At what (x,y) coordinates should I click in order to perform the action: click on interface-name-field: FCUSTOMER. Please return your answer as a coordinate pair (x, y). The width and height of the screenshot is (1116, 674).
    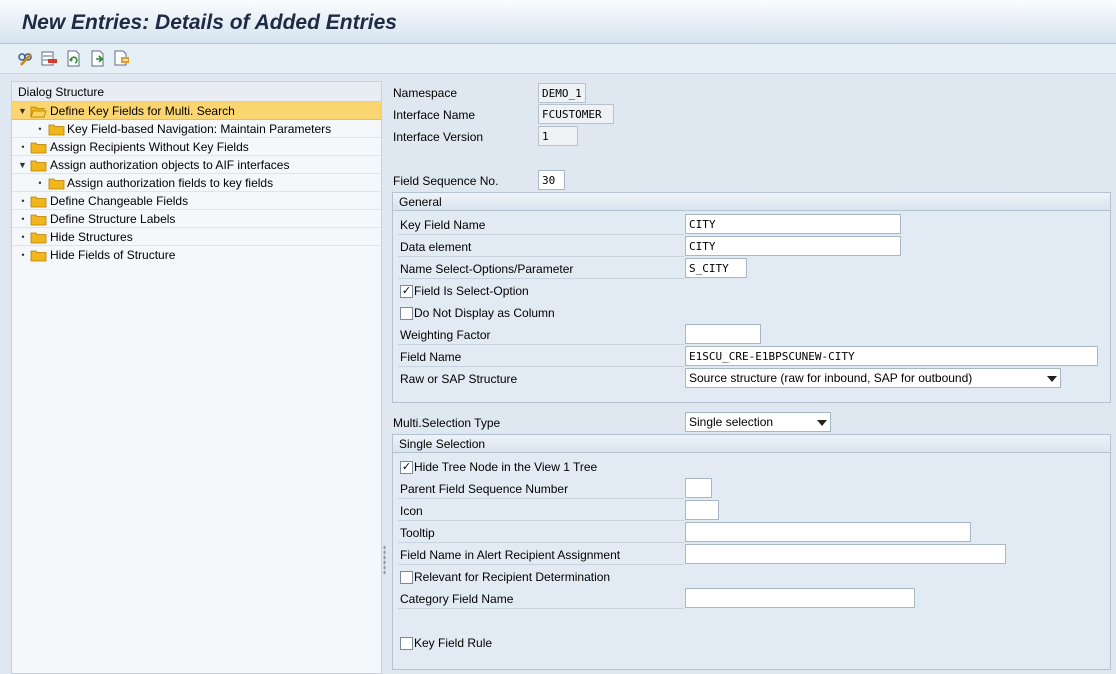
    Looking at the image, I should click on (576, 114).